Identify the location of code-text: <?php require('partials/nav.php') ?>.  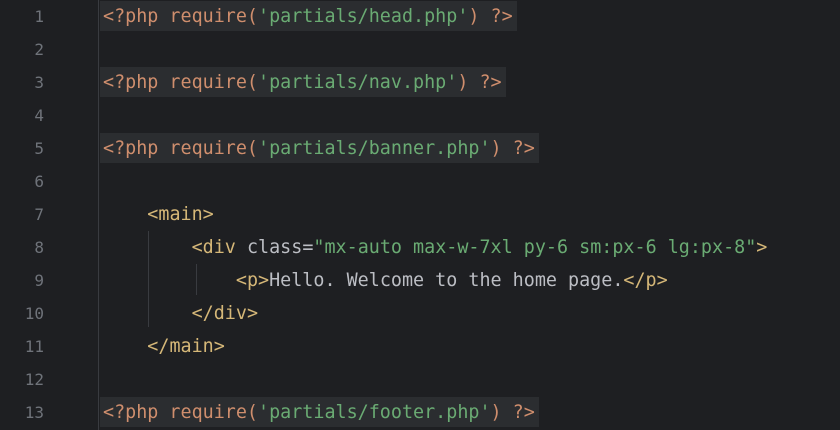
(302, 82).